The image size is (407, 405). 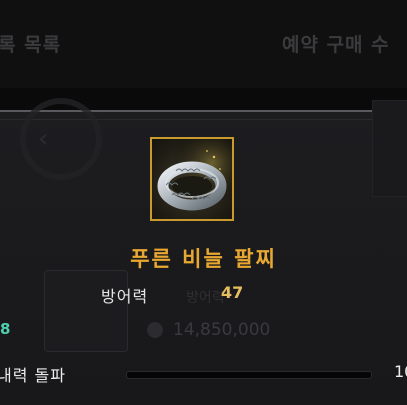 I want to click on background-price: 14,850,000, so click(x=222, y=330).